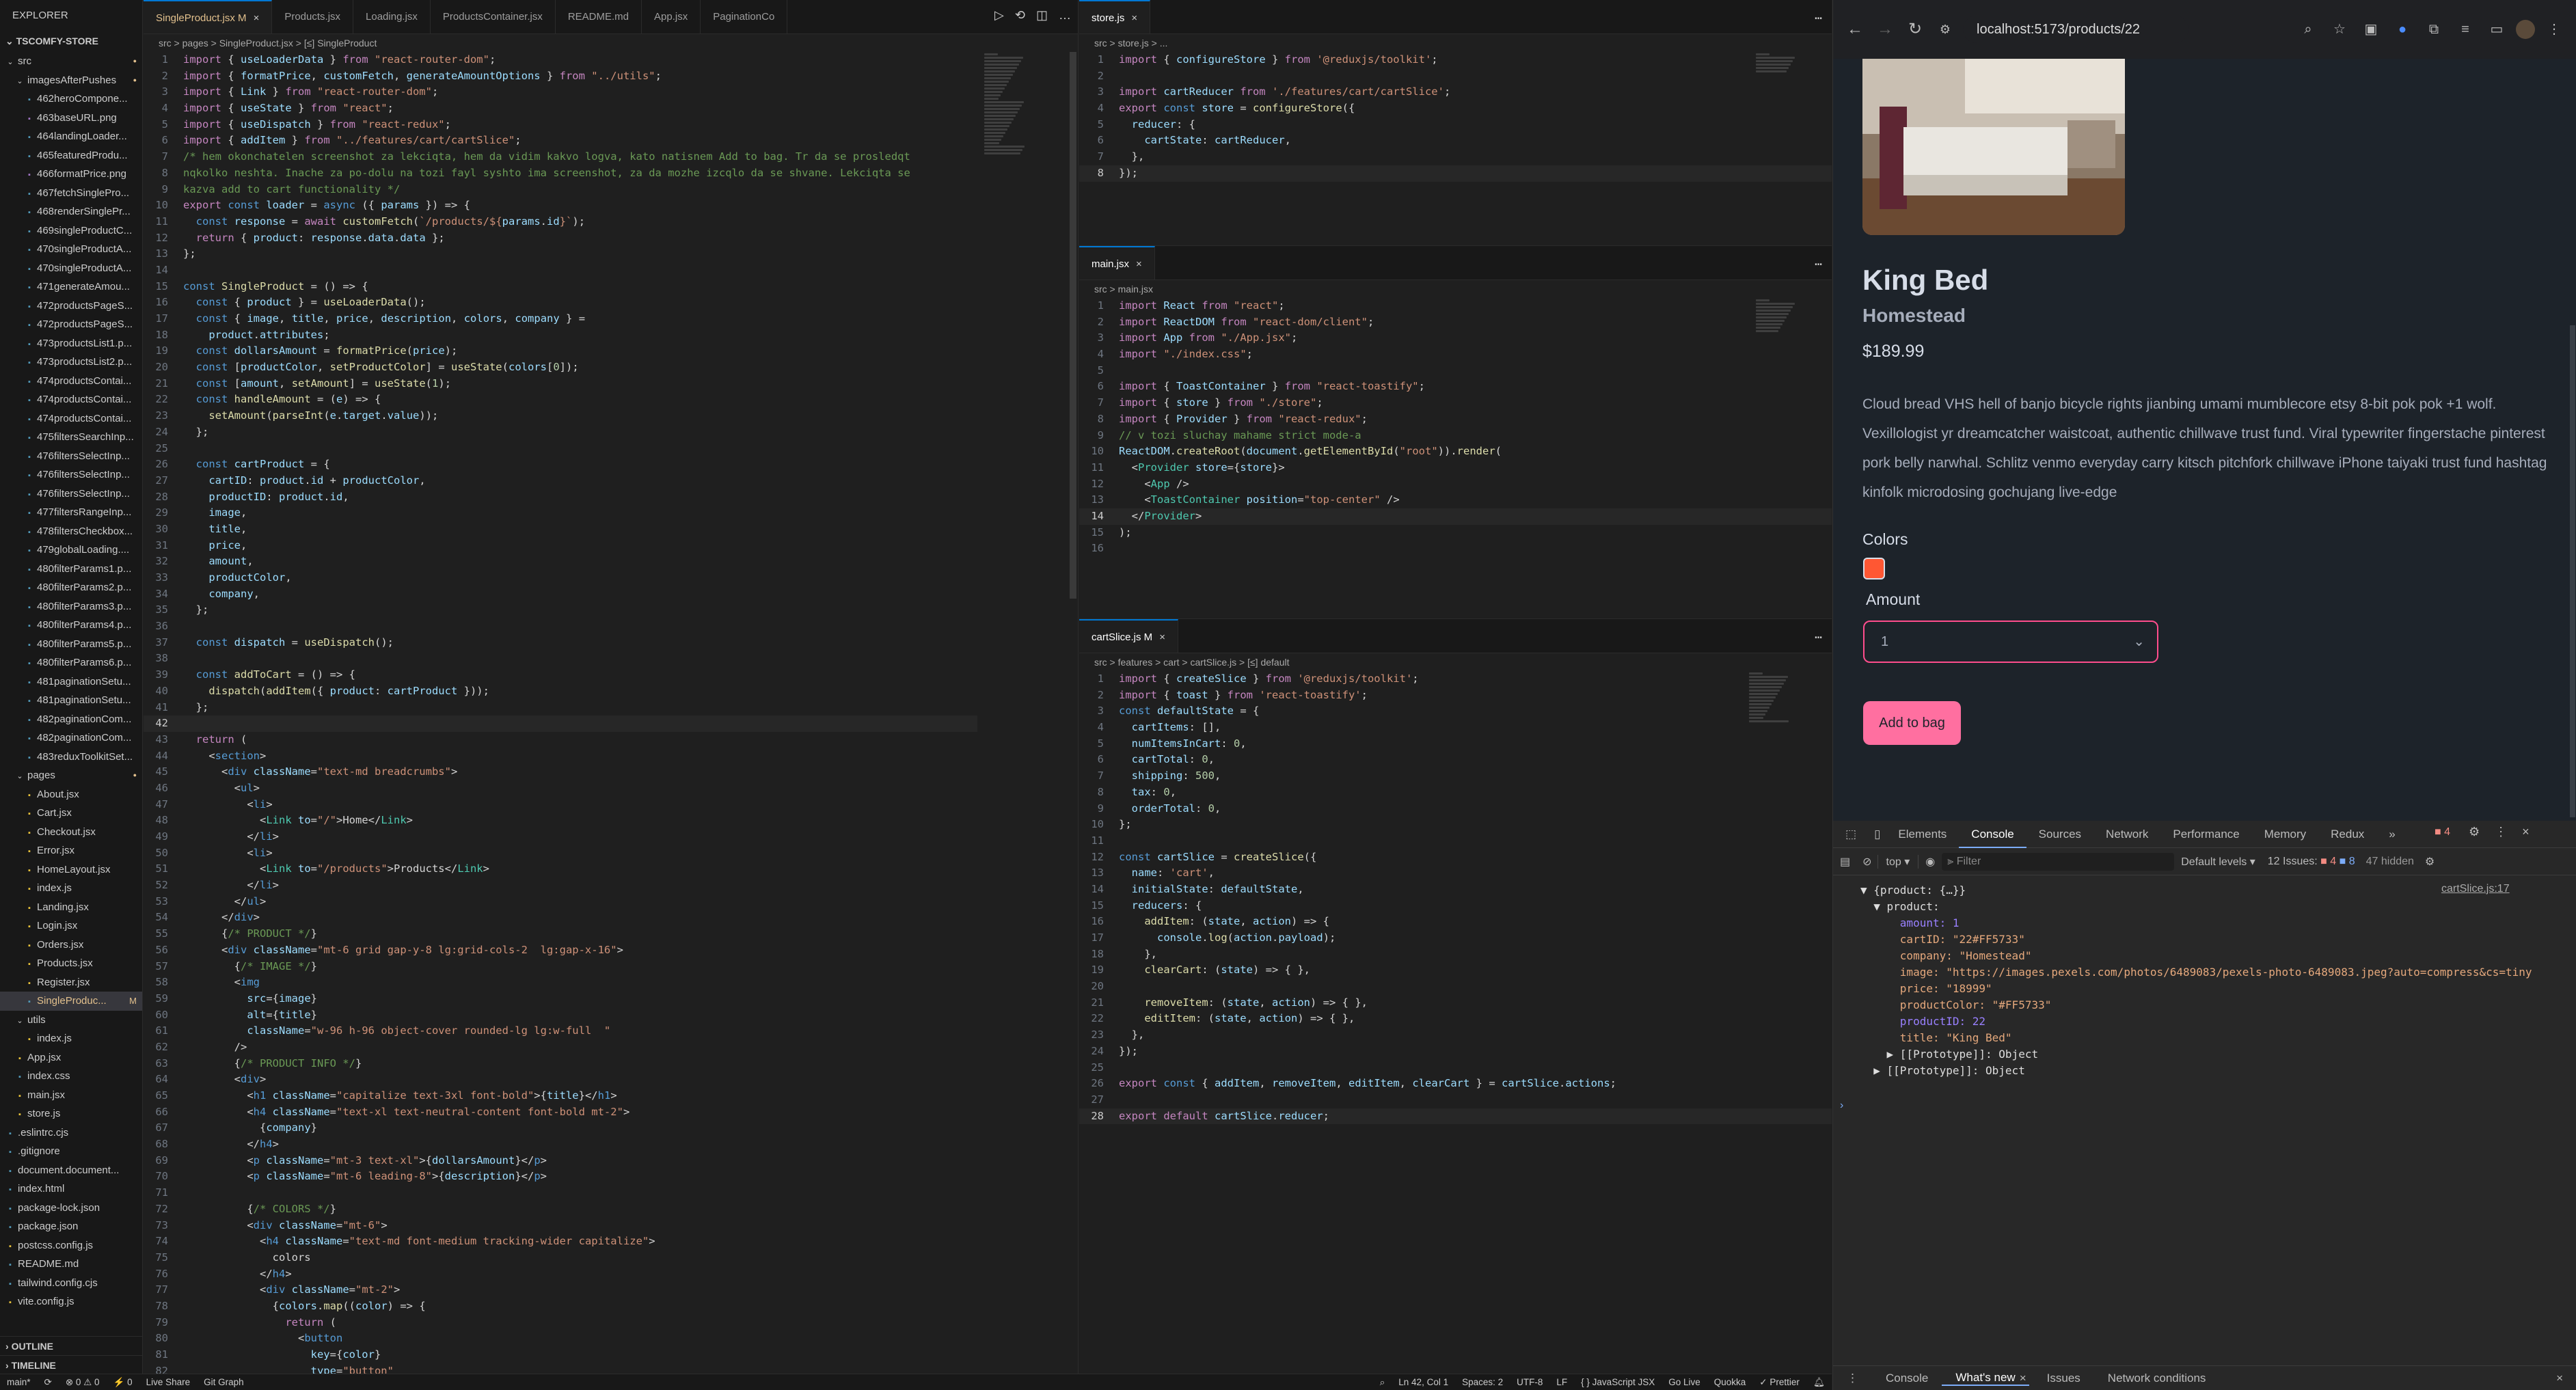 The width and height of the screenshot is (2576, 1390). Describe the element at coordinates (71, 80) in the screenshot. I see `folder-item: ⌄ imagesAfterPushes ●` at that location.